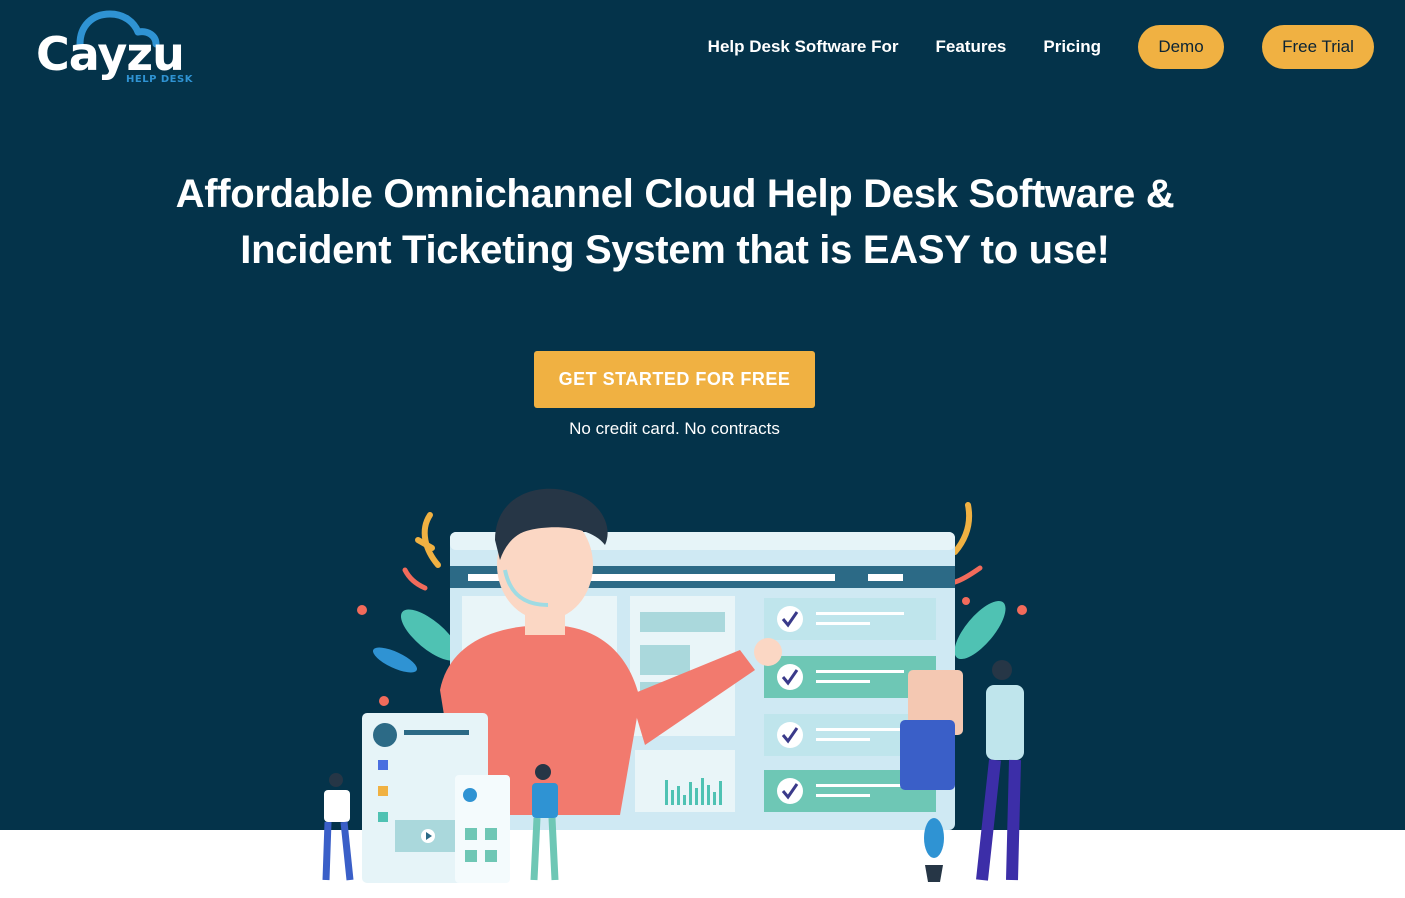 The image size is (1405, 898). Describe the element at coordinates (803, 47) in the screenshot. I see `nav-help-desk-software-for: Help Desk Software For` at that location.